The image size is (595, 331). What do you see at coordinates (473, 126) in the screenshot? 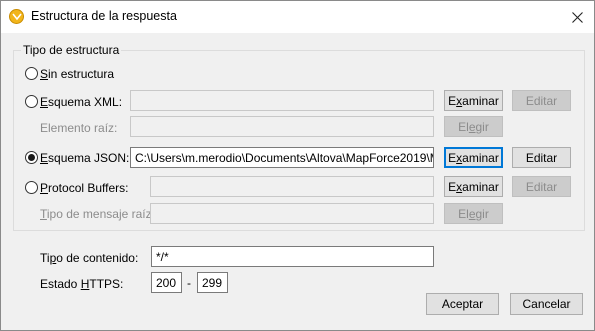
I see `xml-choose-root-button: El e gir` at bounding box center [473, 126].